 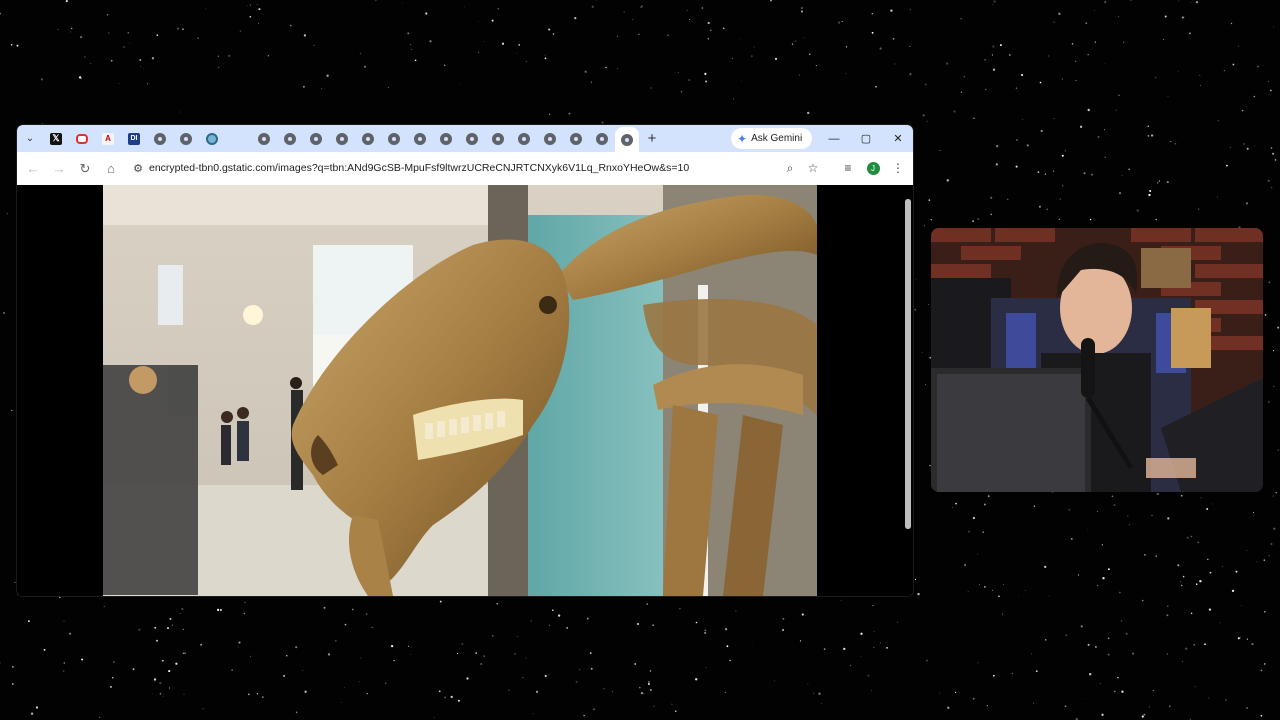 I want to click on streamer-webcam-image, so click(x=1097, y=360).